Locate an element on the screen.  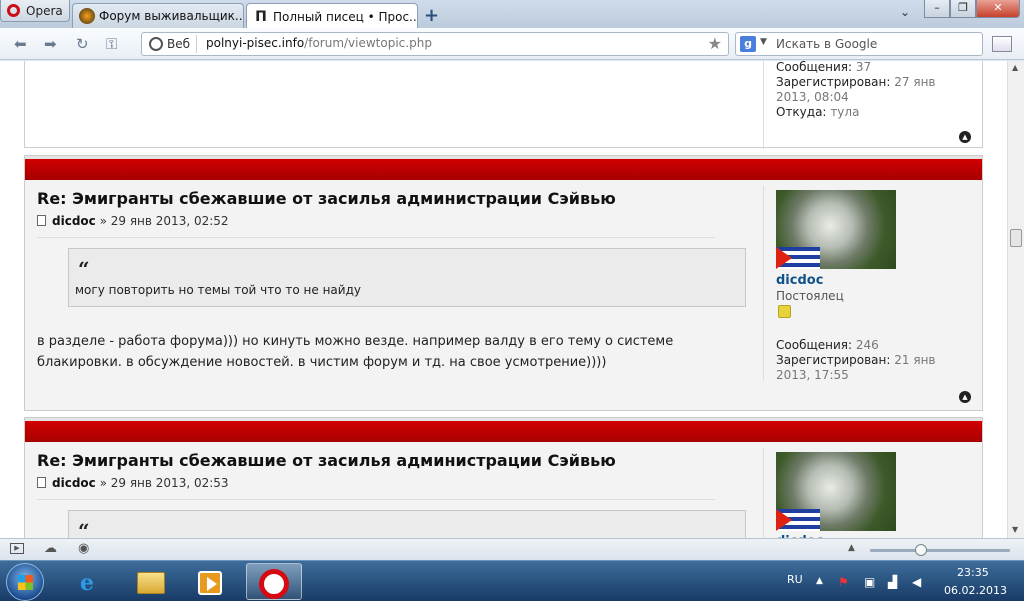
minimize-icon: – is located at coordinates (937, 9).